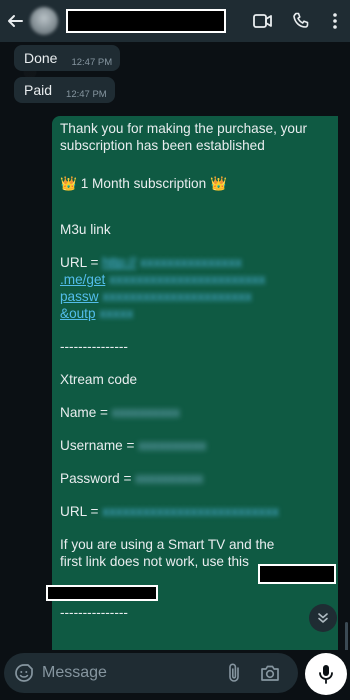  What do you see at coordinates (195, 313) in the screenshot?
I see `url-line: &outp xxxxx` at bounding box center [195, 313].